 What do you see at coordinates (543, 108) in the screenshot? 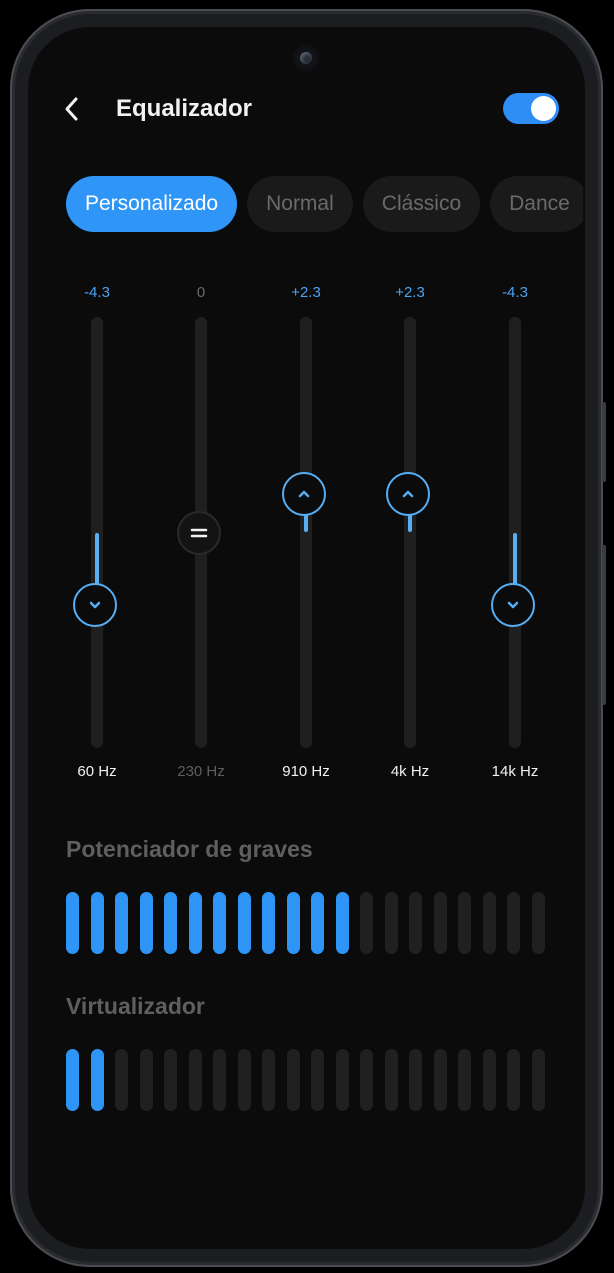
I see `toggle-knob` at bounding box center [543, 108].